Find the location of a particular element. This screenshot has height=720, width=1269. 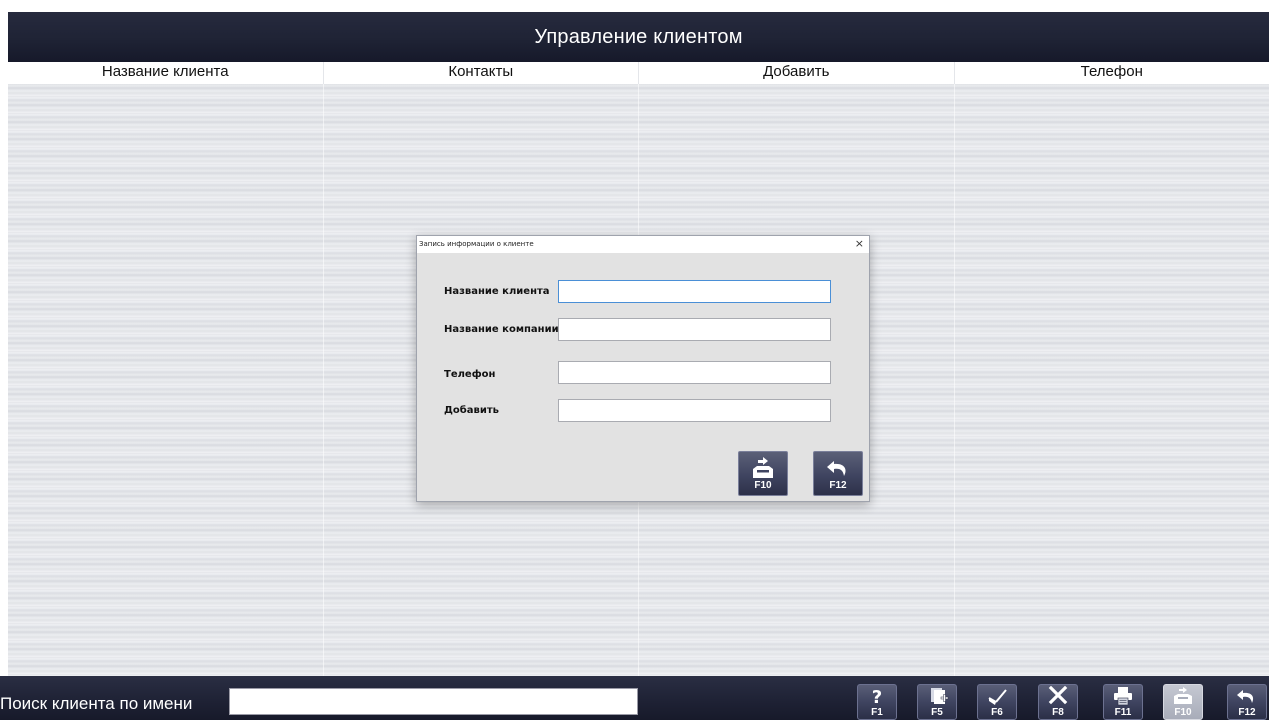

delete-client-button: F8 is located at coordinates (1058, 702).